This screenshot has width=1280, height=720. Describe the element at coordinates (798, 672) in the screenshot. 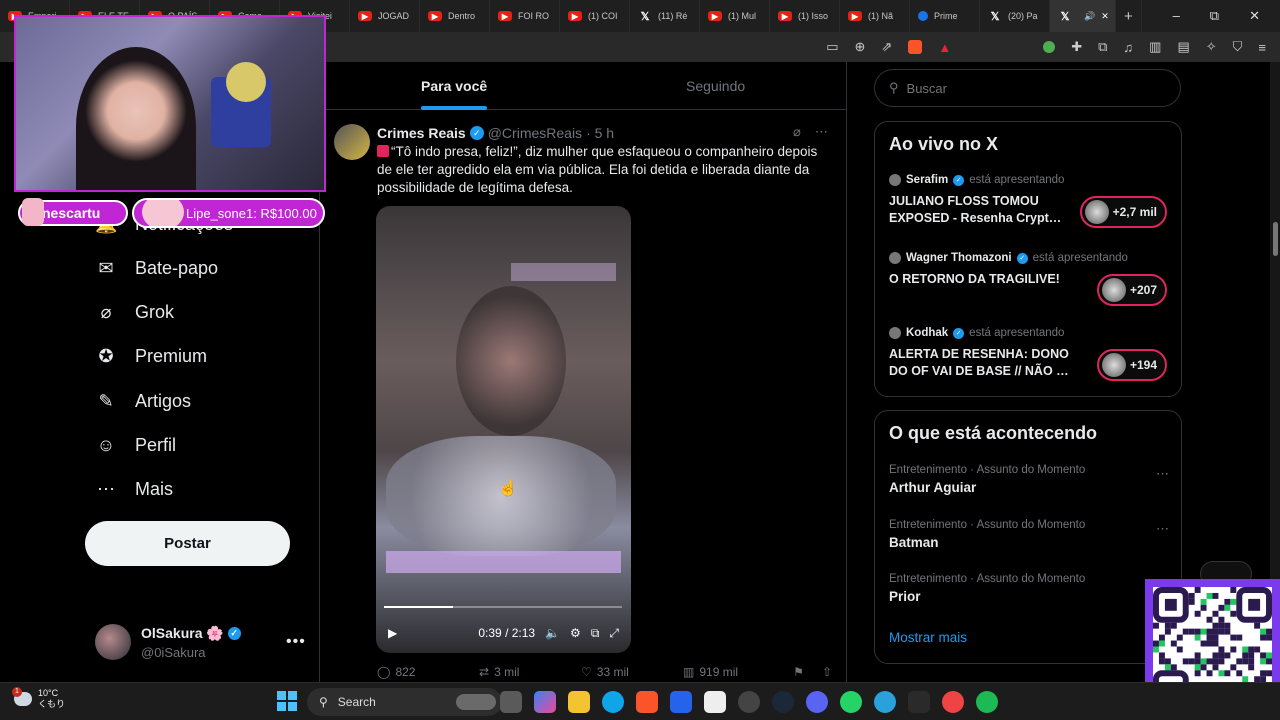

I see `bookmark-icon: ⚑` at that location.